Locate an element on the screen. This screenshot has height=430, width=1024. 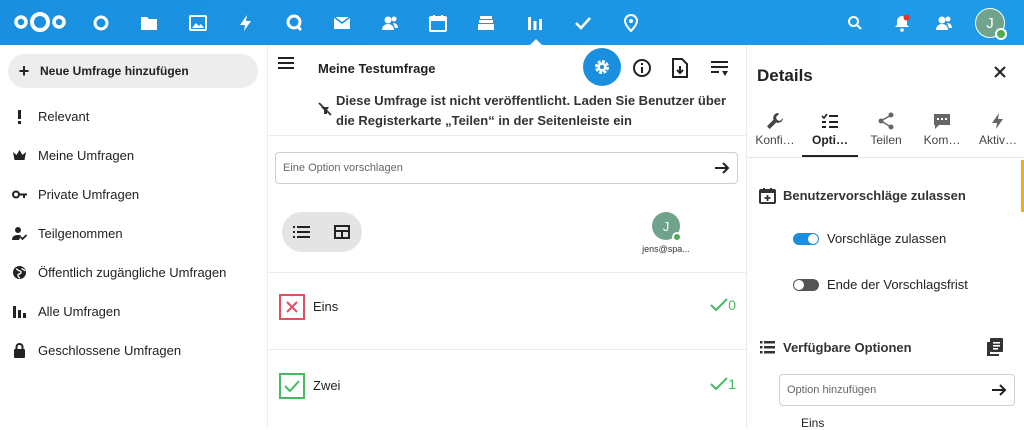
add-option-input: Option hinzufügen is located at coordinates (897, 390).